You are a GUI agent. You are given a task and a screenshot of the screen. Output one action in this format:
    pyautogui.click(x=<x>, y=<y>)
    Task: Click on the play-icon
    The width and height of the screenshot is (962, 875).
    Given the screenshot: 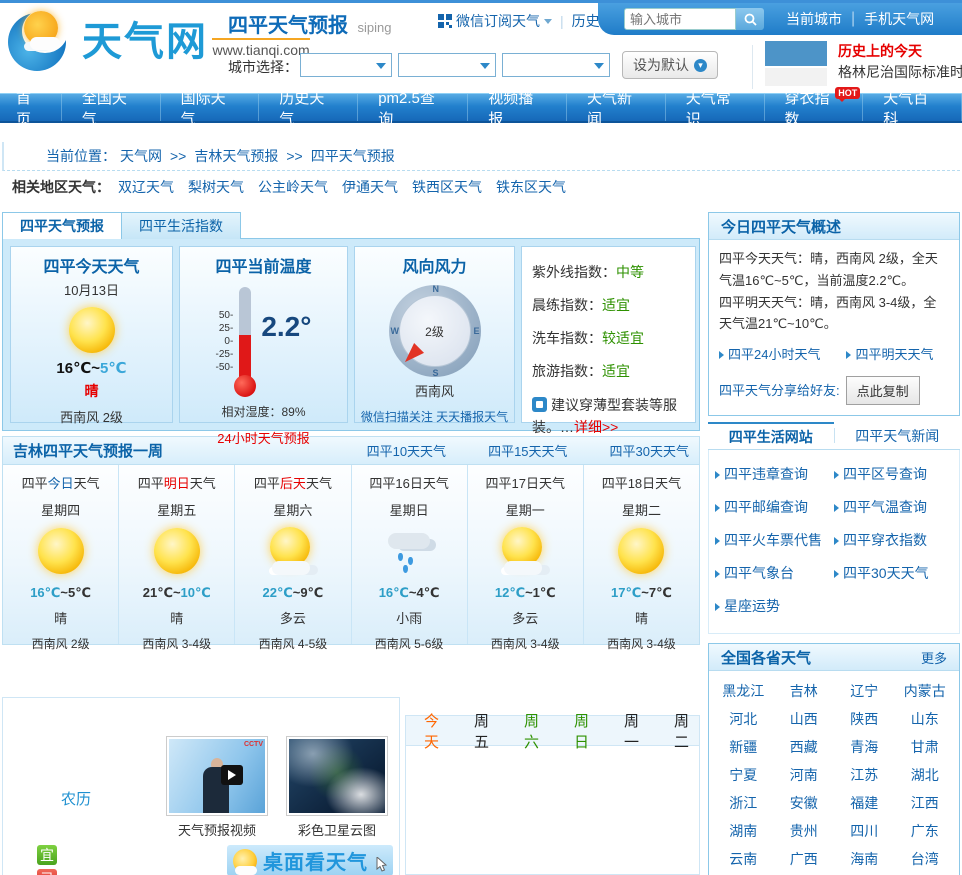 What is the action you would take?
    pyautogui.click(x=232, y=775)
    